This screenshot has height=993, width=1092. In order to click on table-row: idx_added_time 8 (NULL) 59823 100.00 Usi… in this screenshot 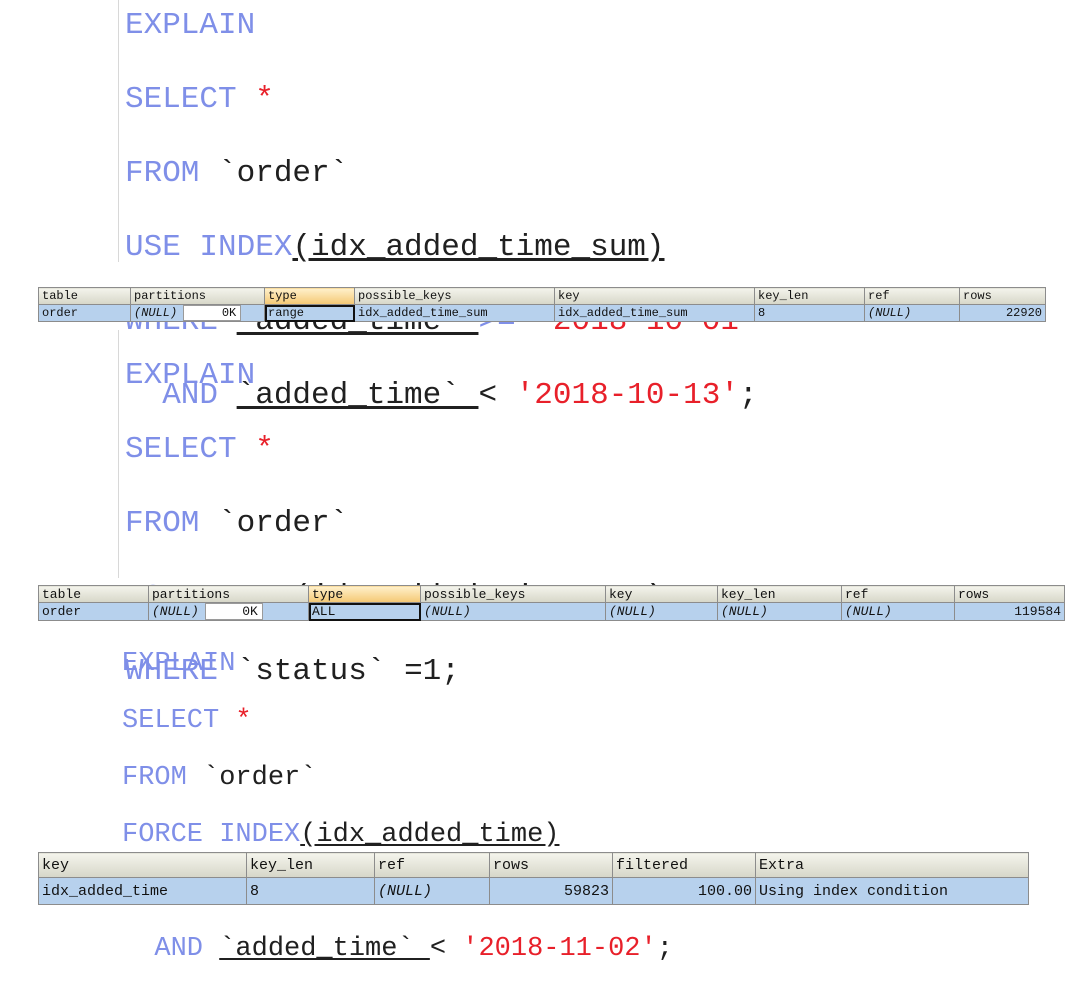, I will do `click(533, 891)`.